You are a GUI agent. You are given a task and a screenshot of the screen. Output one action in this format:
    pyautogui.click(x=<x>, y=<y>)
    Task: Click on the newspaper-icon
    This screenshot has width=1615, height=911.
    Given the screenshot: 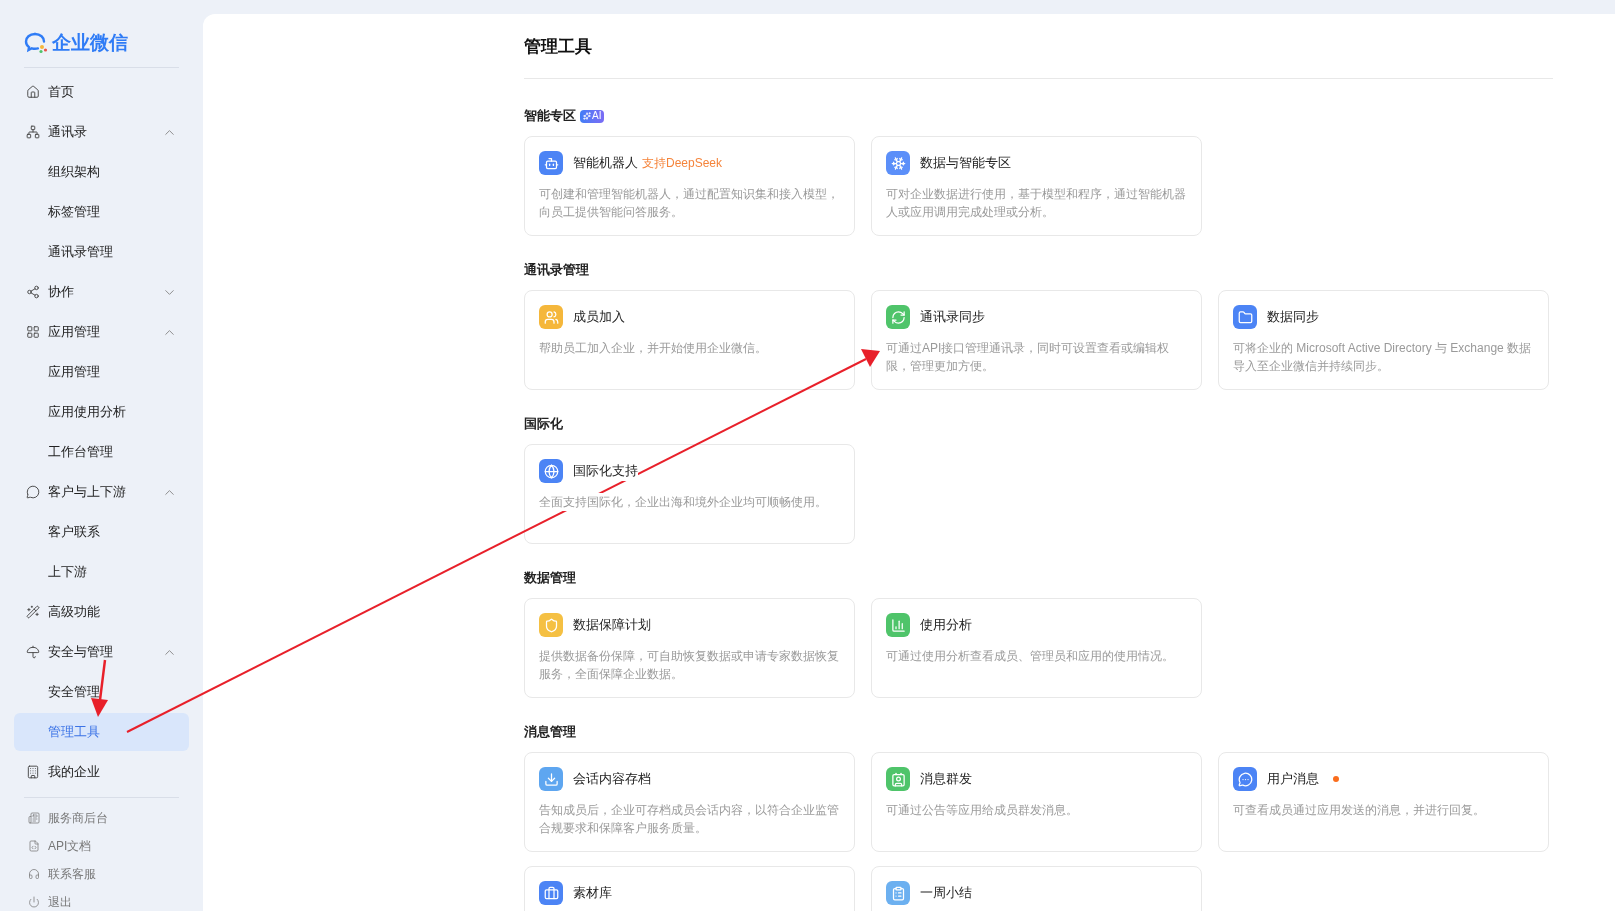 What is the action you would take?
    pyautogui.click(x=34, y=817)
    